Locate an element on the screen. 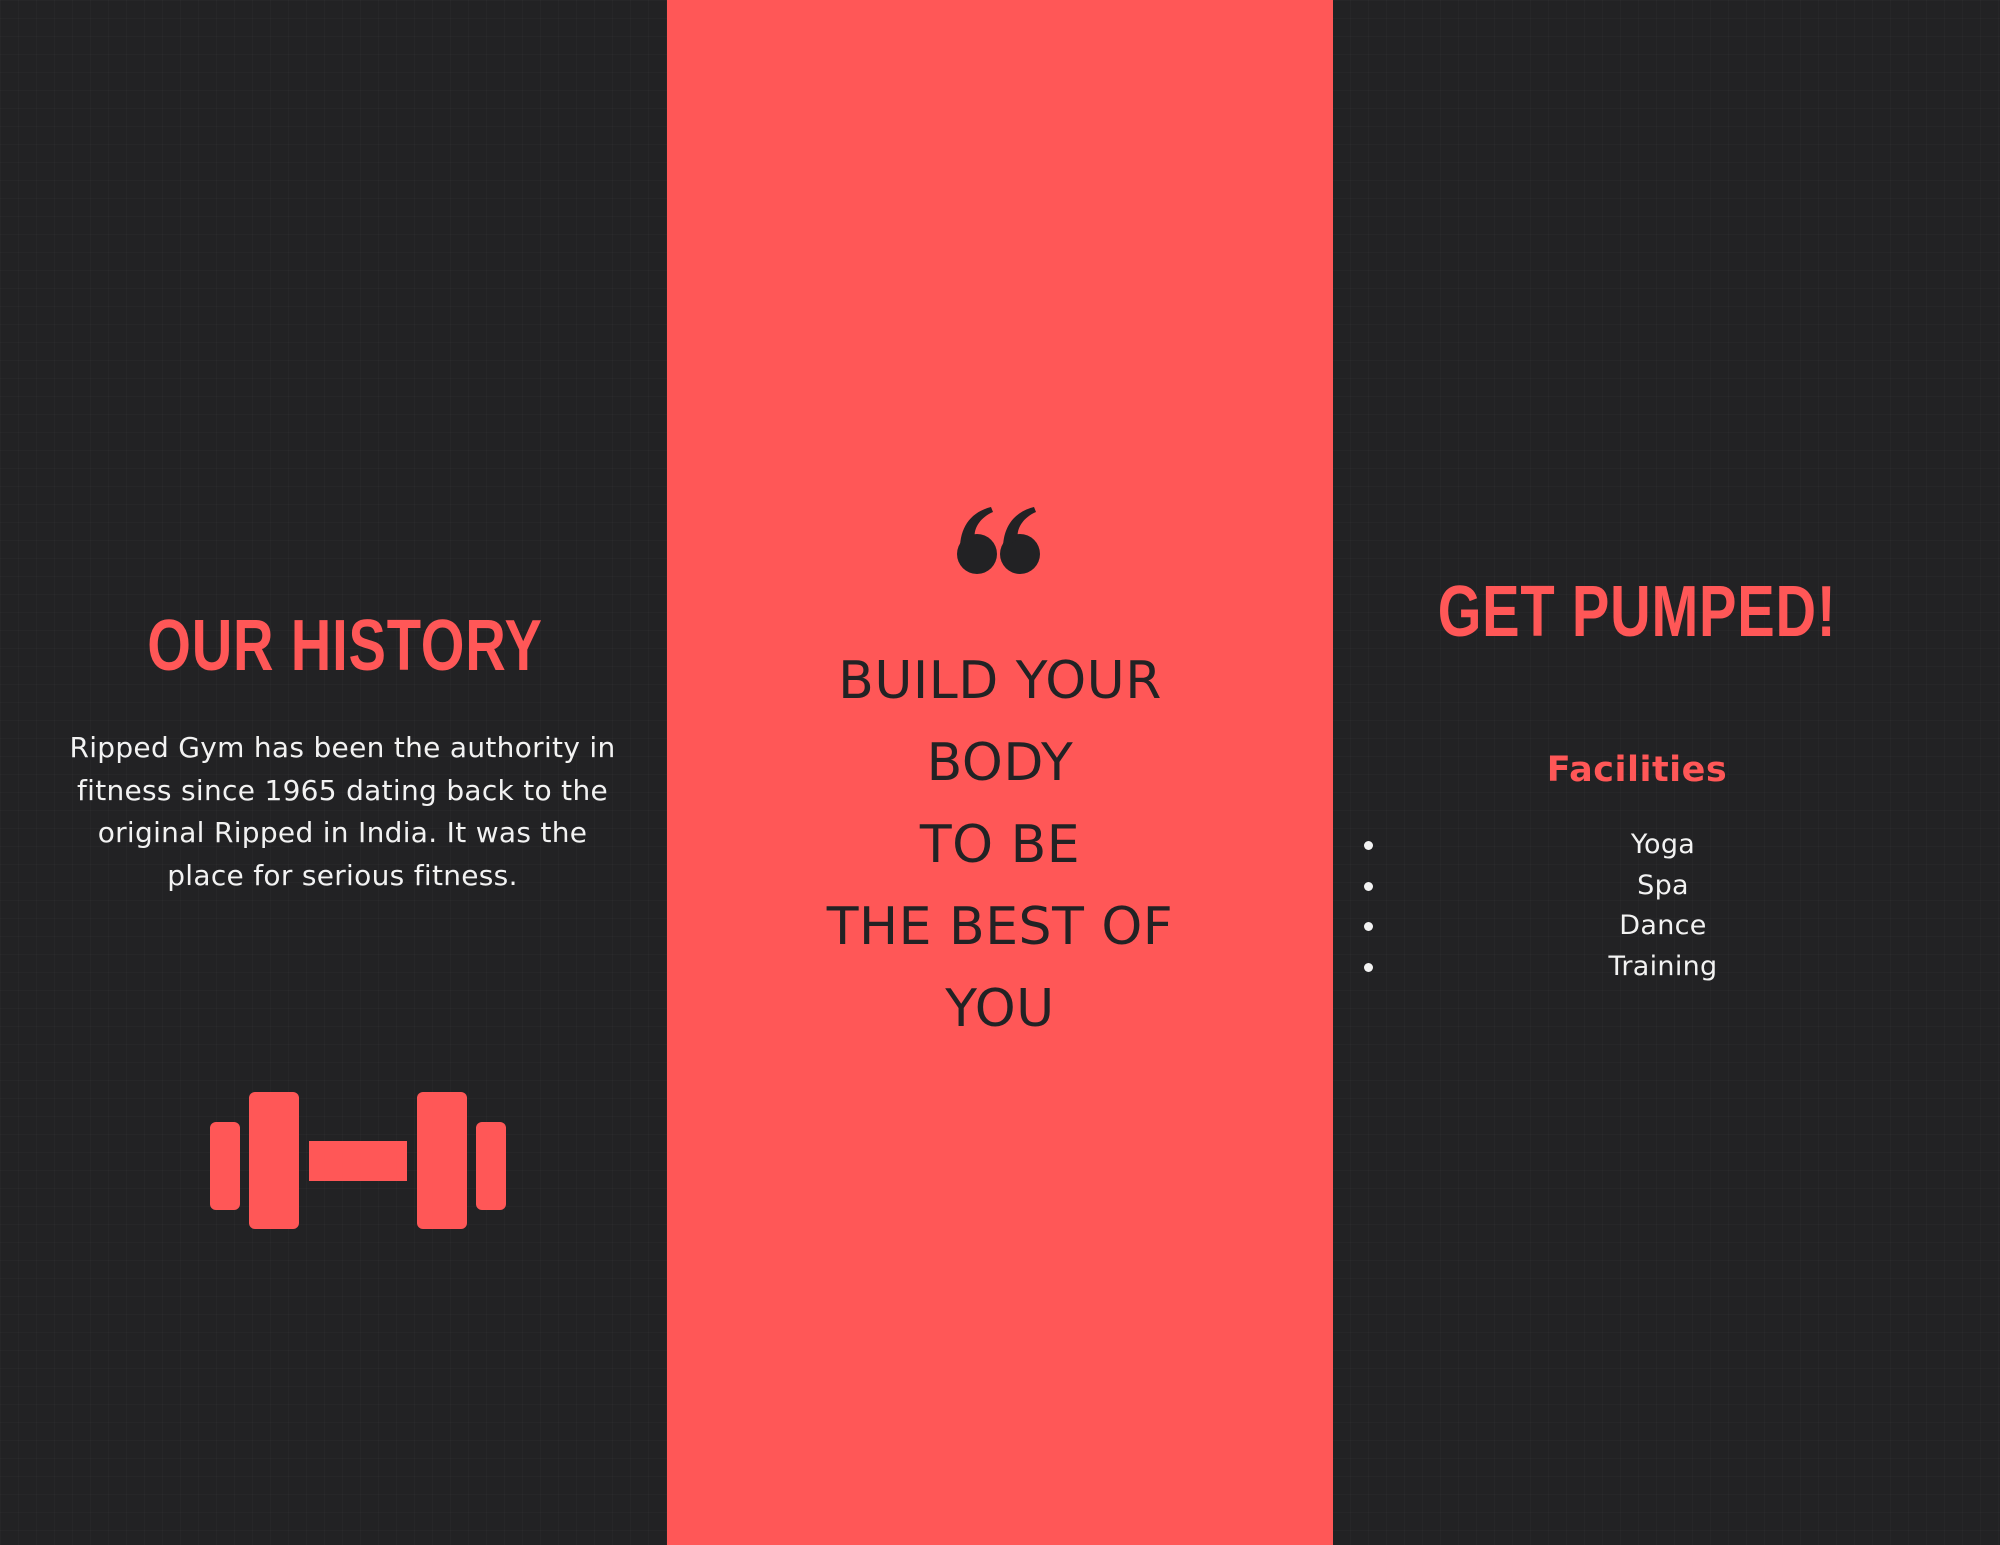  facilities-heading: Facilities is located at coordinates (1637, 770).